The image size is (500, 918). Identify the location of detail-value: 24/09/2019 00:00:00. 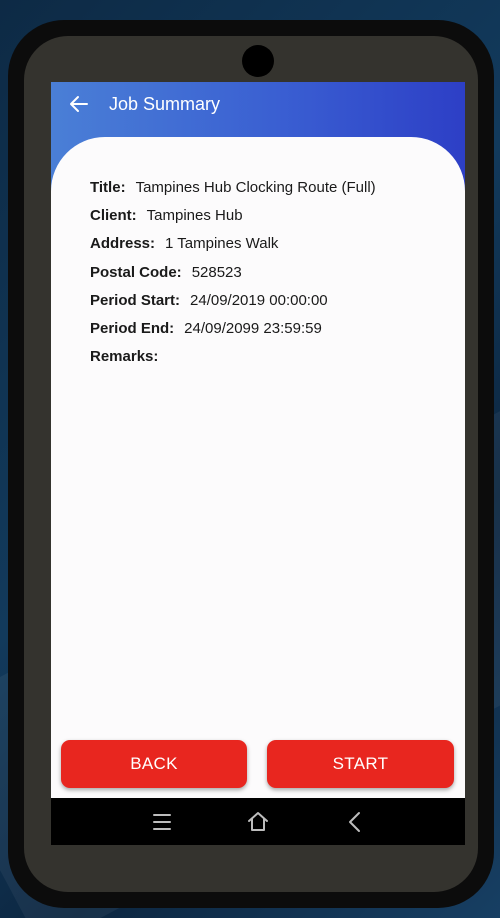
(259, 300).